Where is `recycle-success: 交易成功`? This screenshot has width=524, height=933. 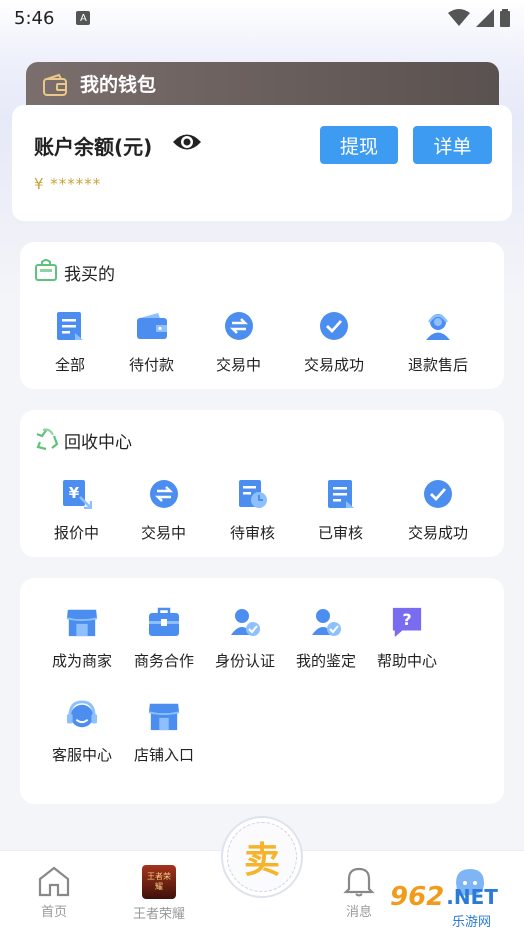 recycle-success: 交易成功 is located at coordinates (438, 510).